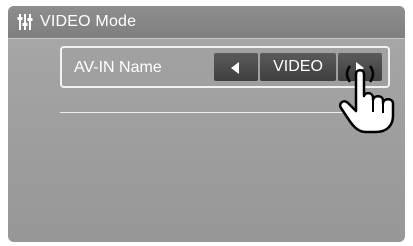 The width and height of the screenshot is (413, 246). I want to click on av-in-name-value: VIDEO, so click(298, 66).